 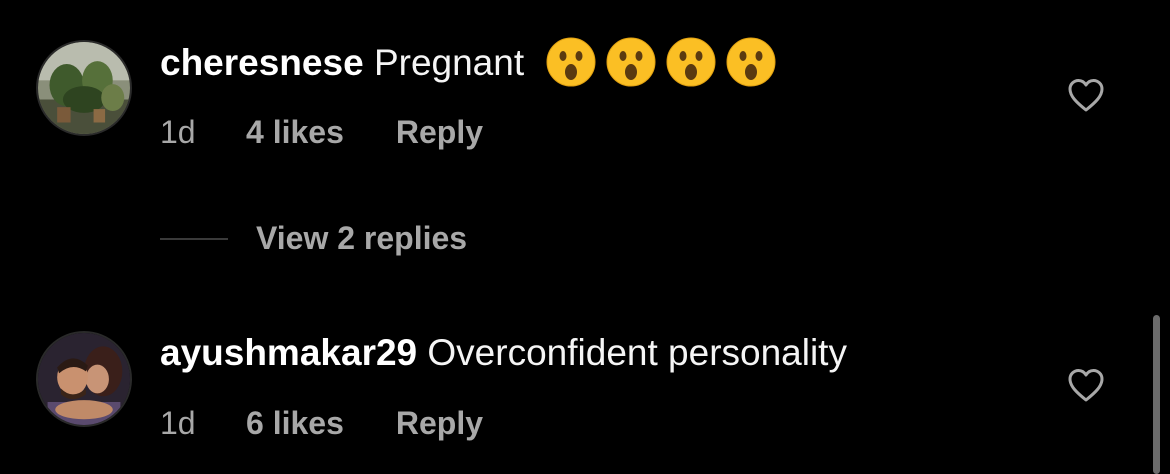 I want to click on comment-likes-count: 6 likes, so click(x=295, y=423).